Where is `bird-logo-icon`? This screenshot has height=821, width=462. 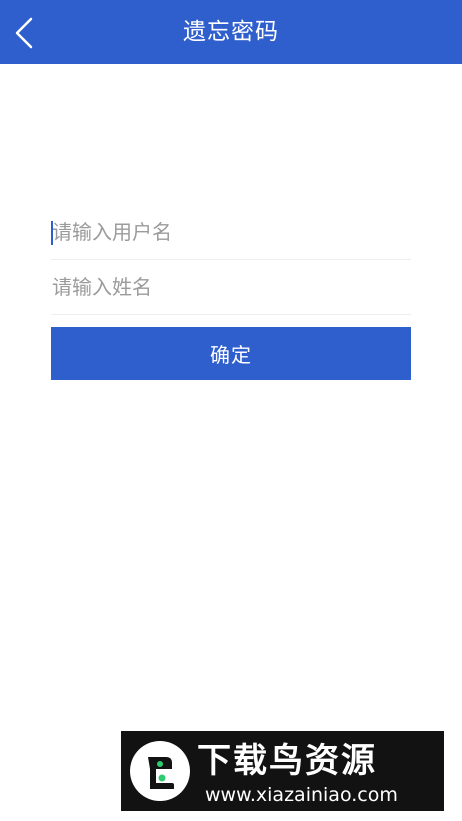
bird-logo-icon is located at coordinates (160, 771).